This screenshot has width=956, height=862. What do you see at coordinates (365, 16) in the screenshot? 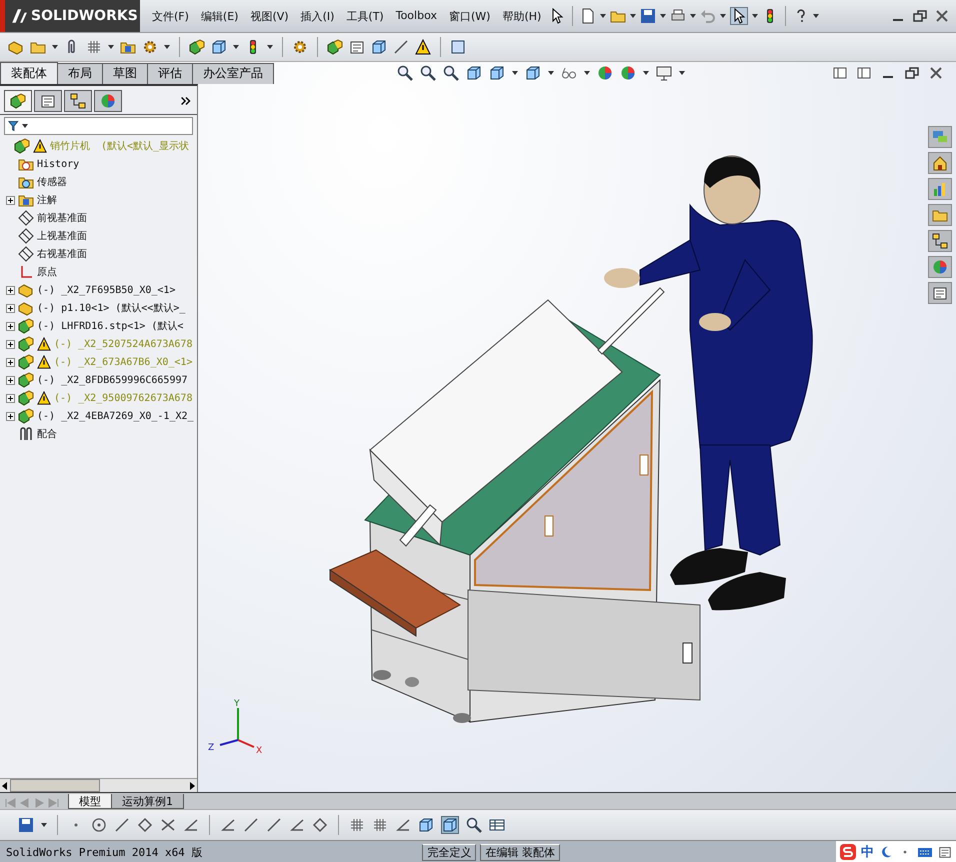
I see `menu-item: 工具(T)` at bounding box center [365, 16].